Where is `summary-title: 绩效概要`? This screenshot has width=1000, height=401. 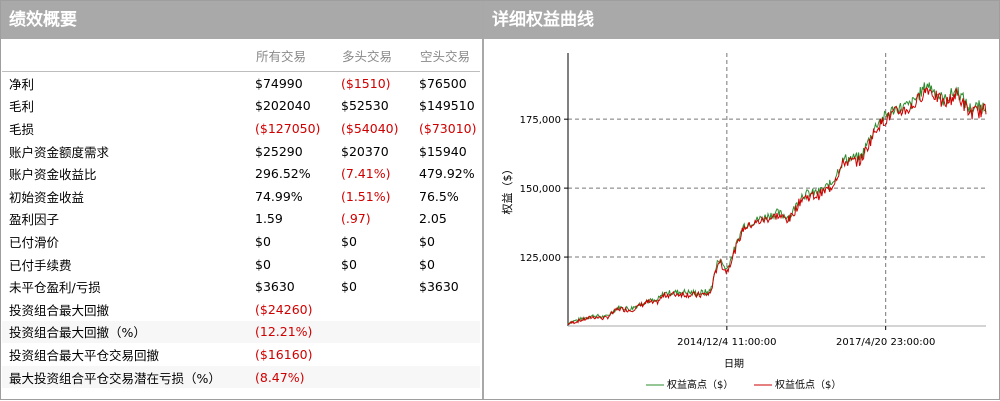 summary-title: 绩效概要 is located at coordinates (241, 20).